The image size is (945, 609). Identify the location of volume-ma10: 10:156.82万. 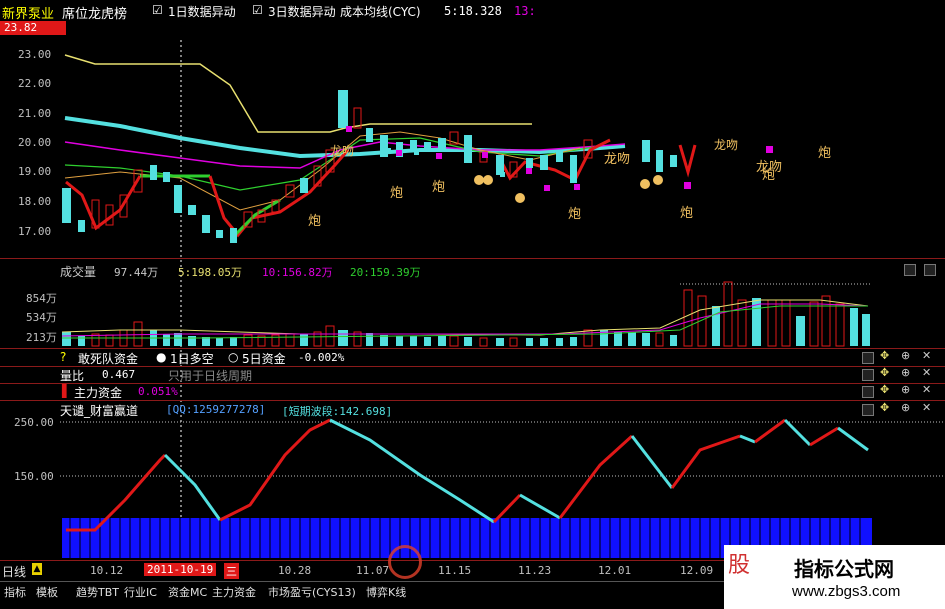
(297, 272).